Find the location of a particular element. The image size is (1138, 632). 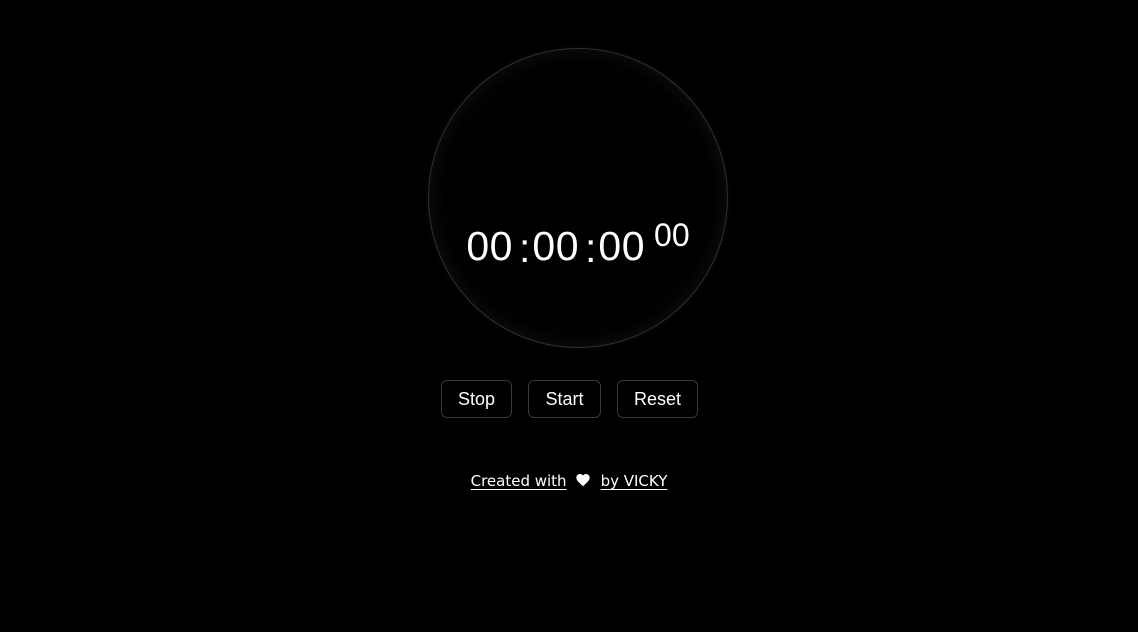

reset-button: Reset is located at coordinates (657, 399).